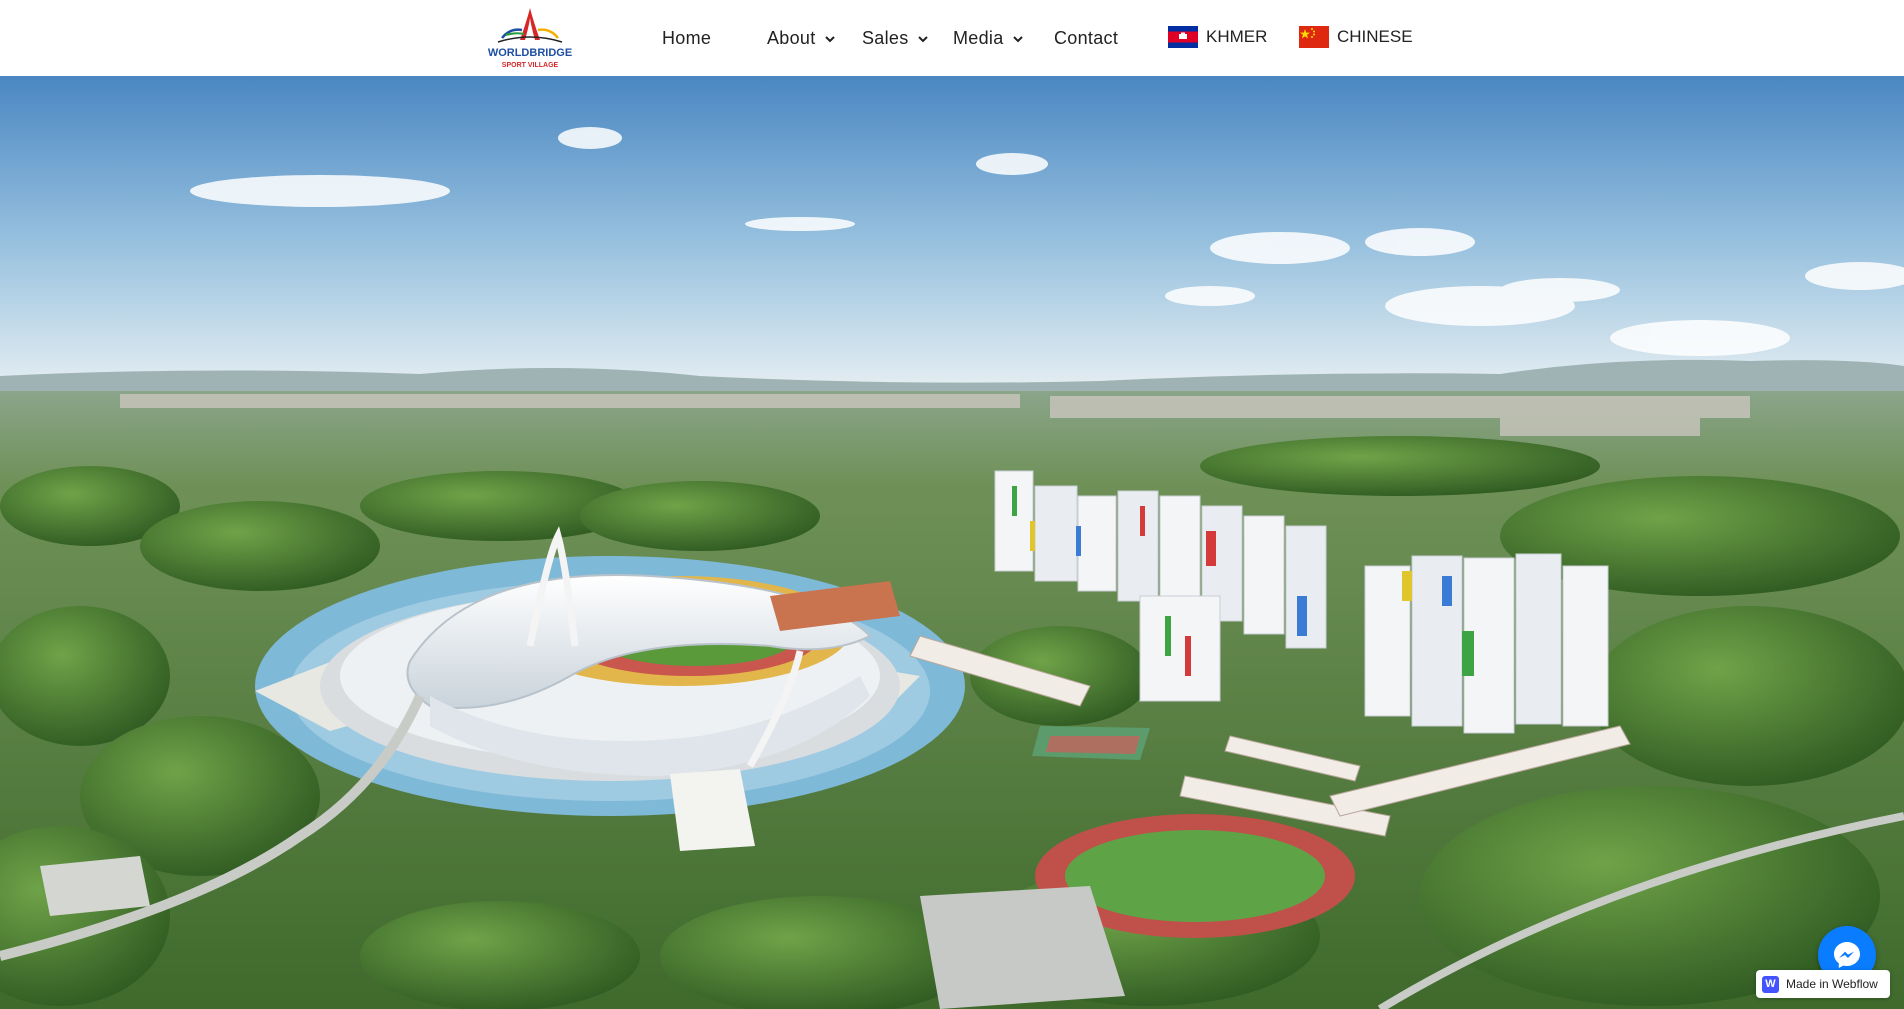  I want to click on logo-title: WORLDBRIDGE, so click(530, 53).